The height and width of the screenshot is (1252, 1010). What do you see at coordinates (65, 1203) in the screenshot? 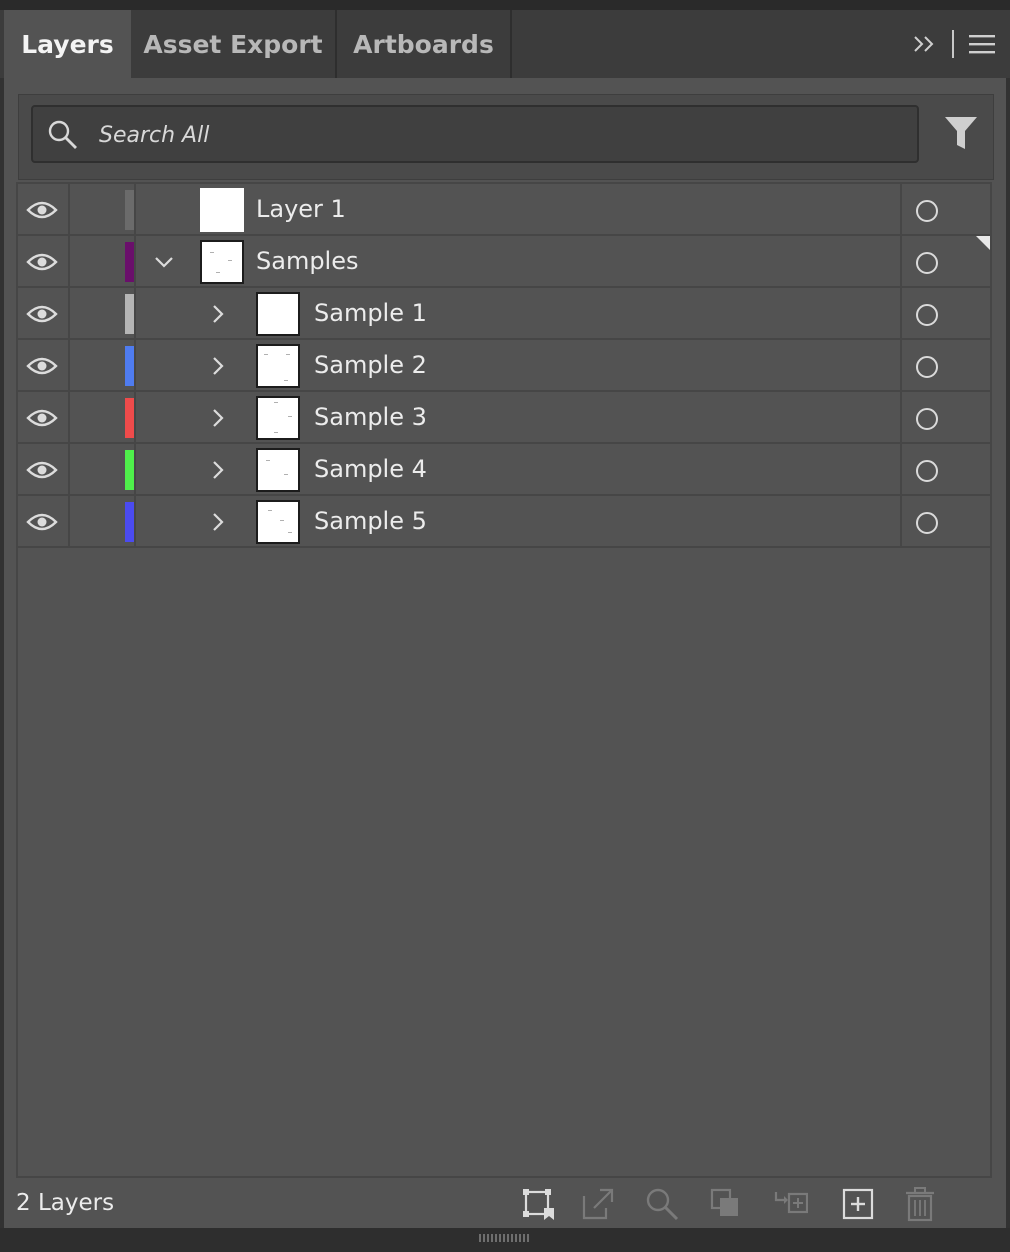
I see `layer-count: 2 Layers` at bounding box center [65, 1203].